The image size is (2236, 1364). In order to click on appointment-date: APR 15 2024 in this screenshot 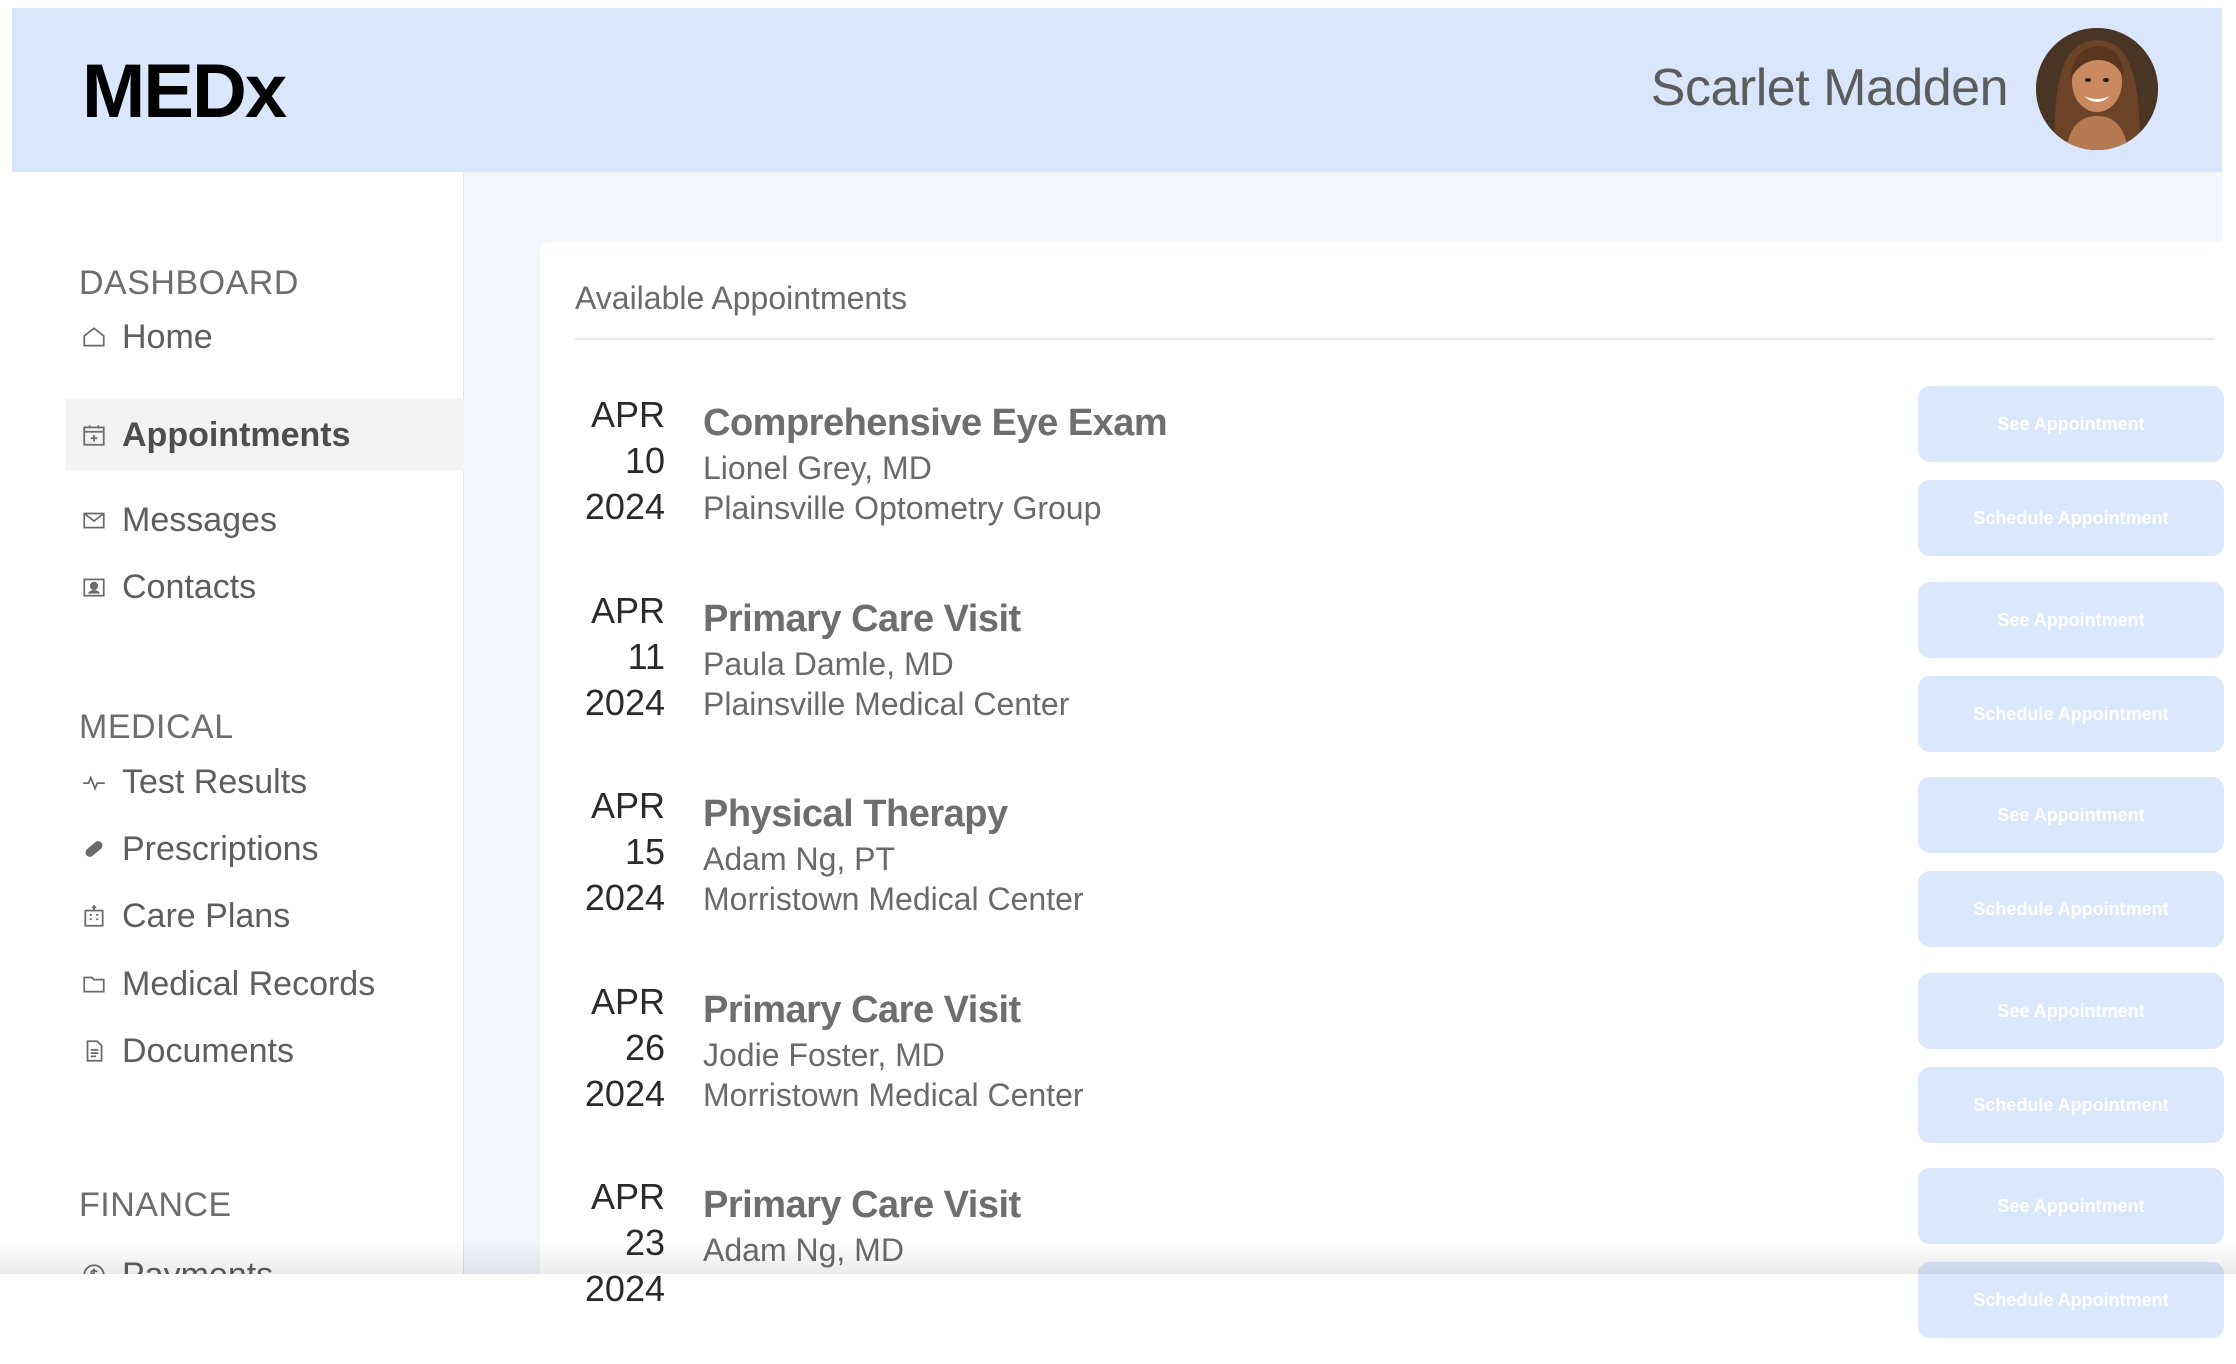, I will do `click(620, 852)`.